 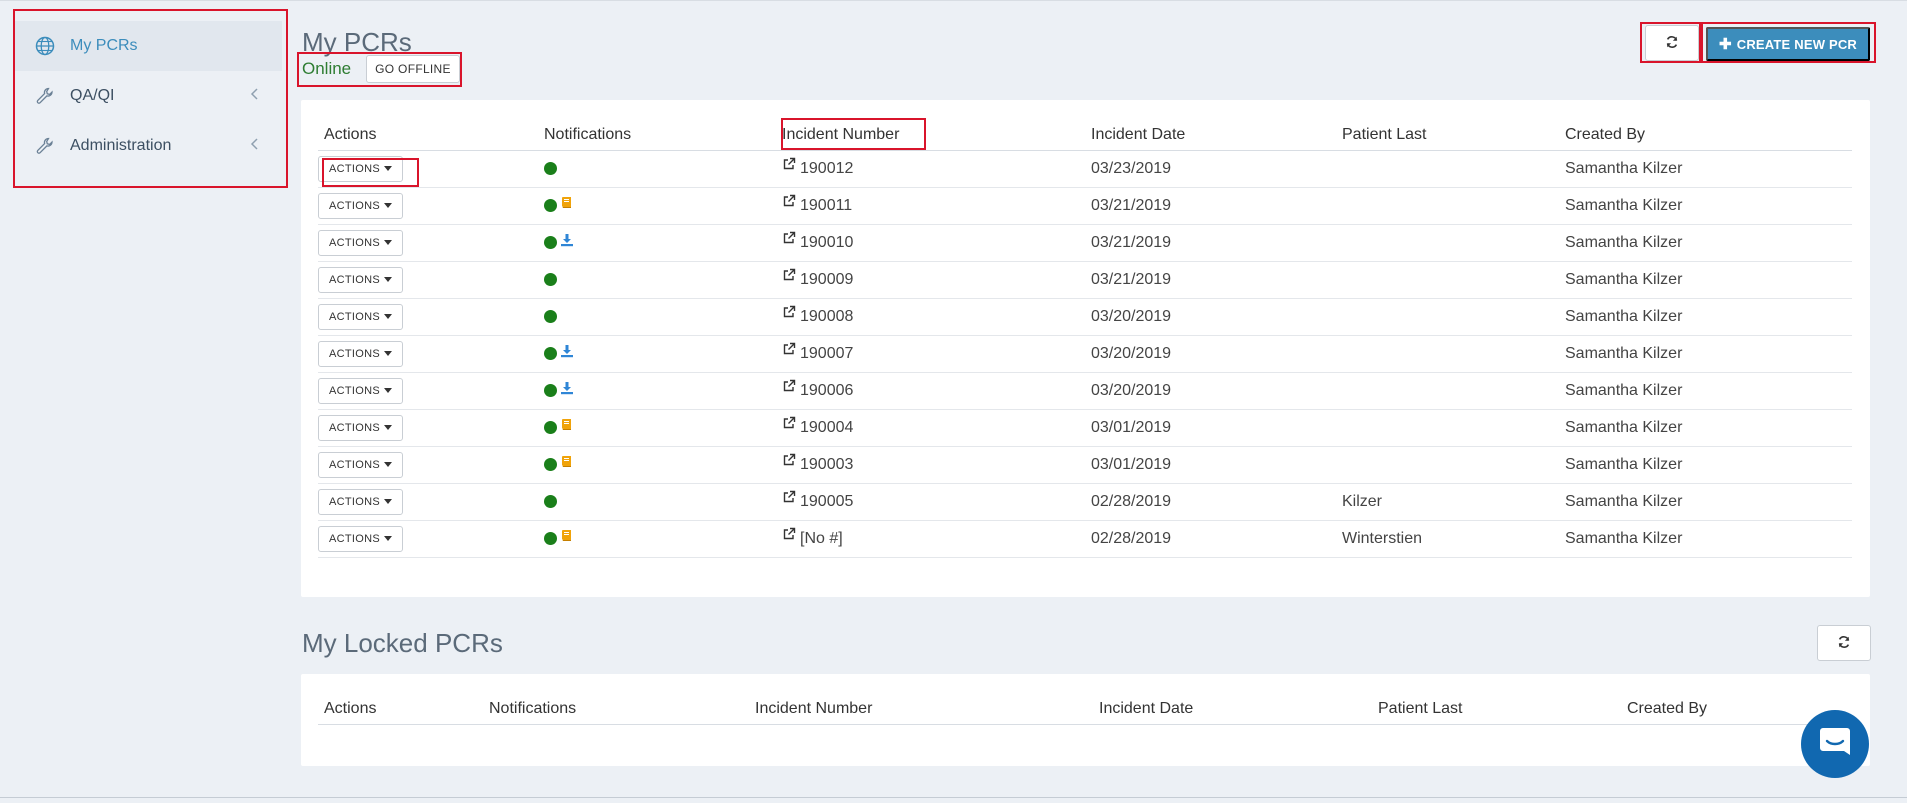 I want to click on go-offline-button: GO OFFLINE, so click(x=413, y=69).